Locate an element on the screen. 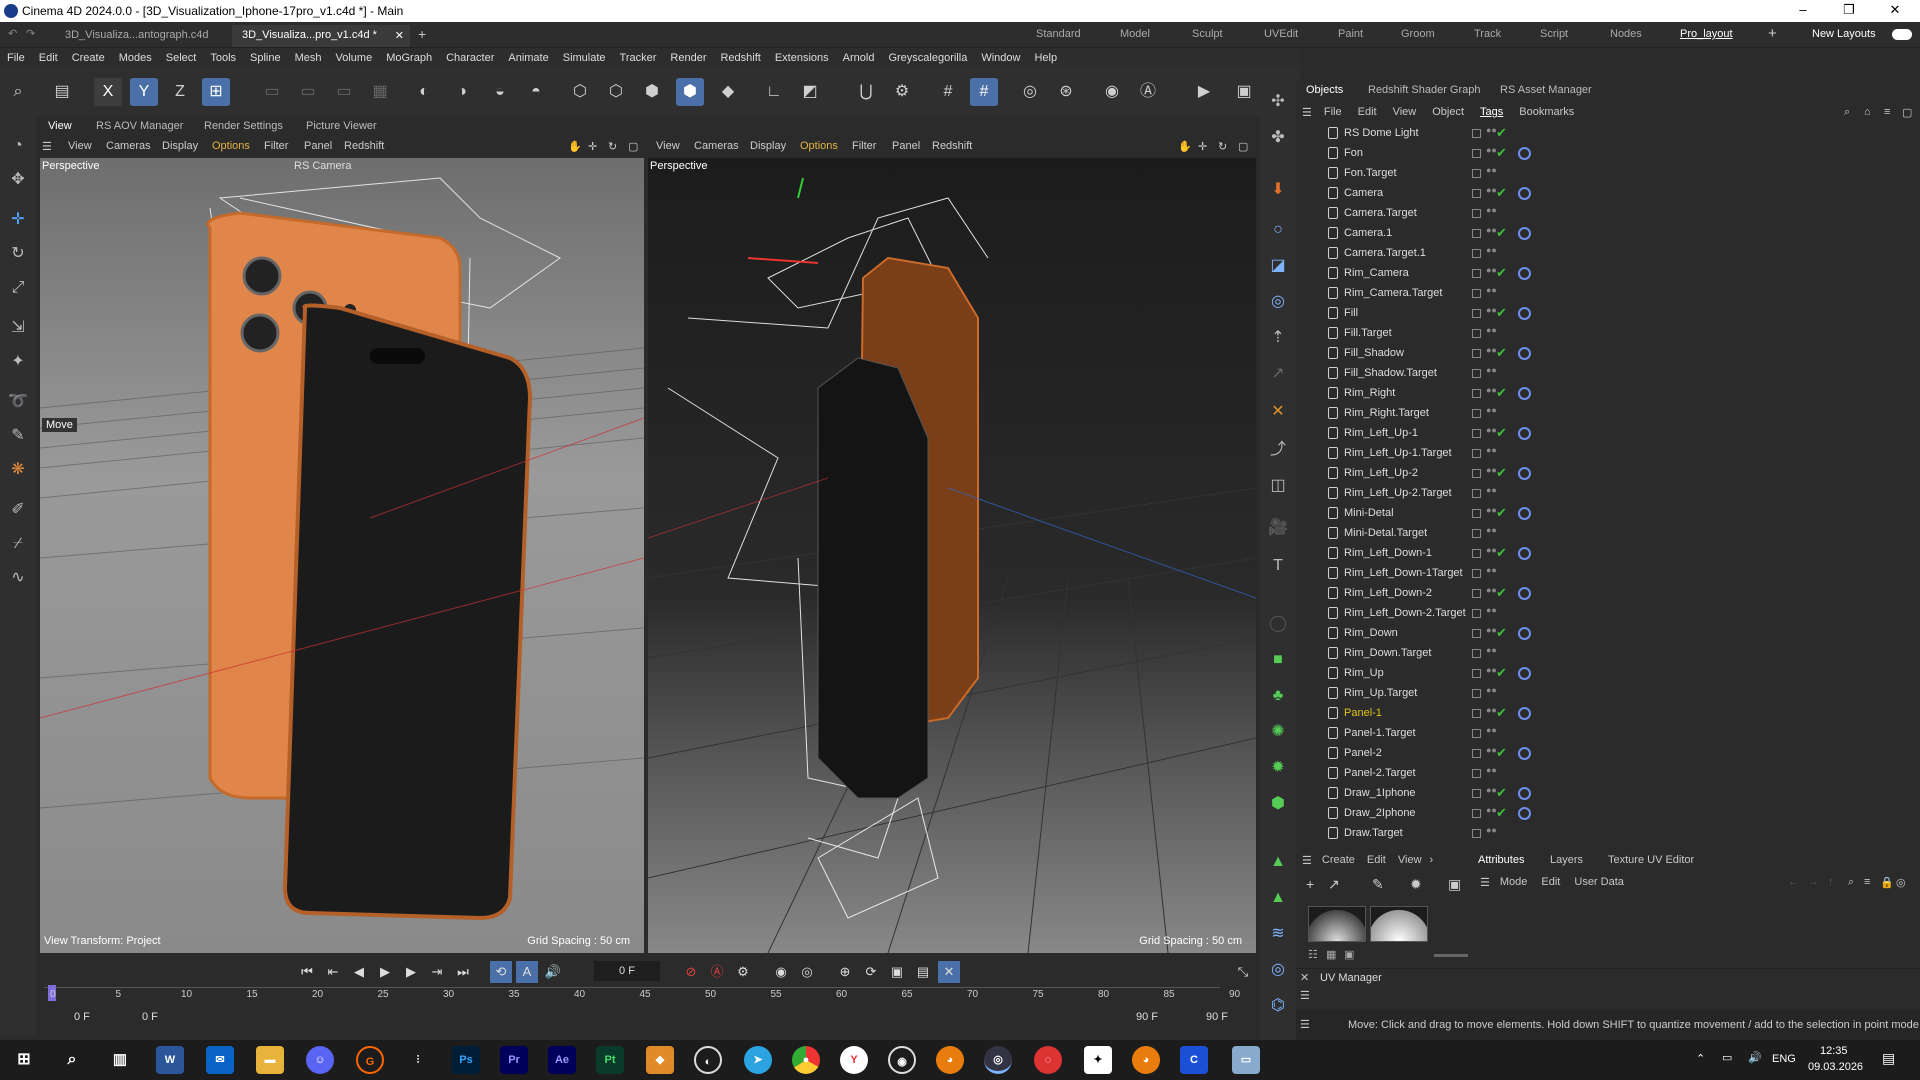 The image size is (1920, 1080). clock-date: 09.03.2026 is located at coordinates (1835, 1067).